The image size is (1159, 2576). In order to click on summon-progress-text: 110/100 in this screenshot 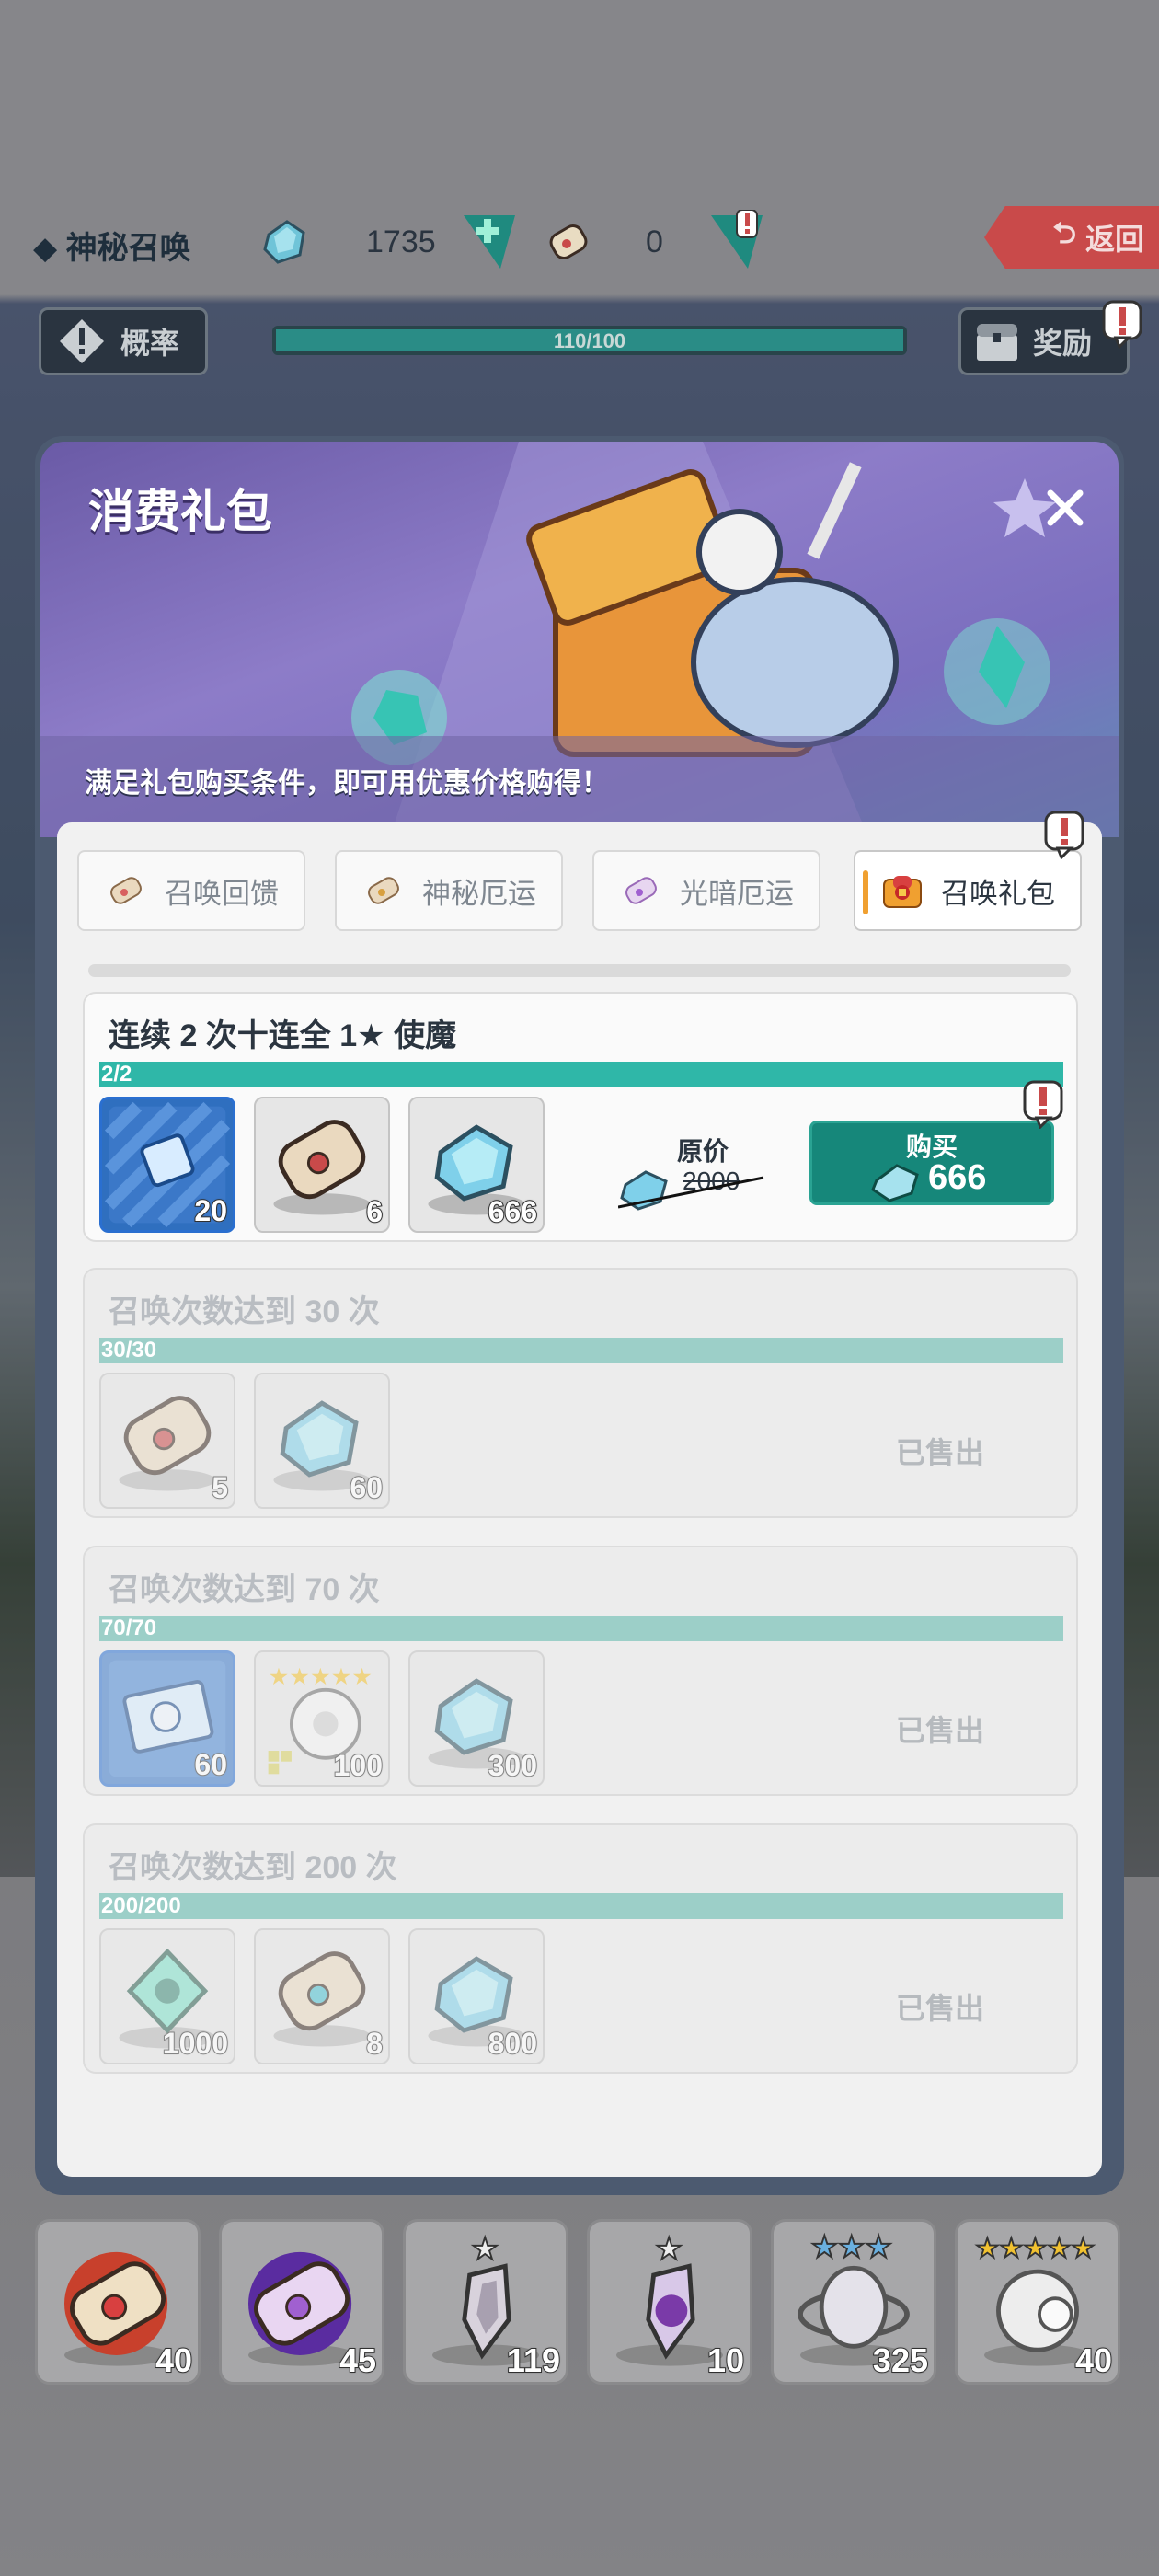, I will do `click(589, 340)`.